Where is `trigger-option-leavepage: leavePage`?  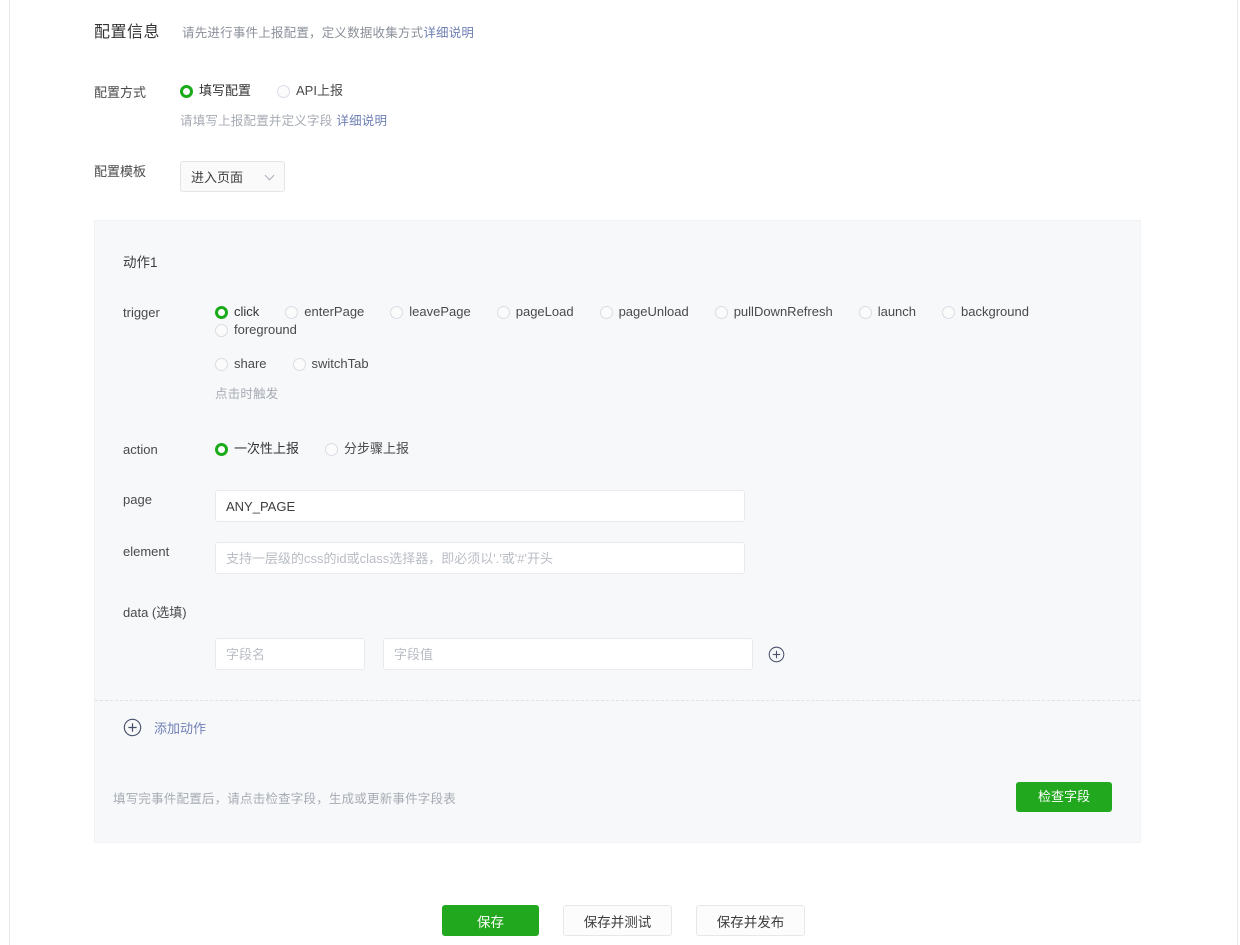 trigger-option-leavepage: leavePage is located at coordinates (430, 312).